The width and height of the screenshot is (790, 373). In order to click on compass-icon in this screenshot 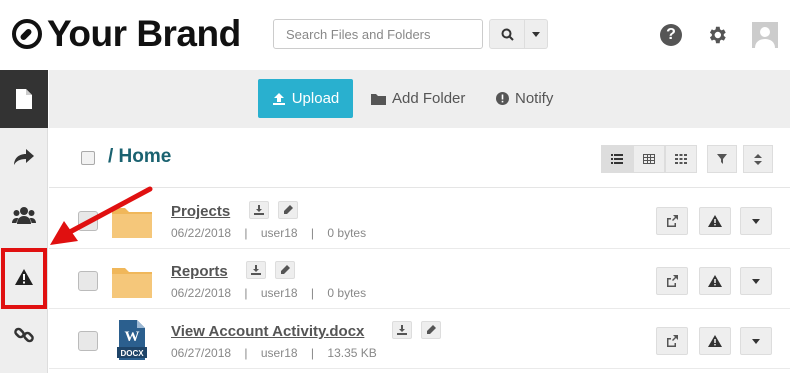, I will do `click(27, 34)`.